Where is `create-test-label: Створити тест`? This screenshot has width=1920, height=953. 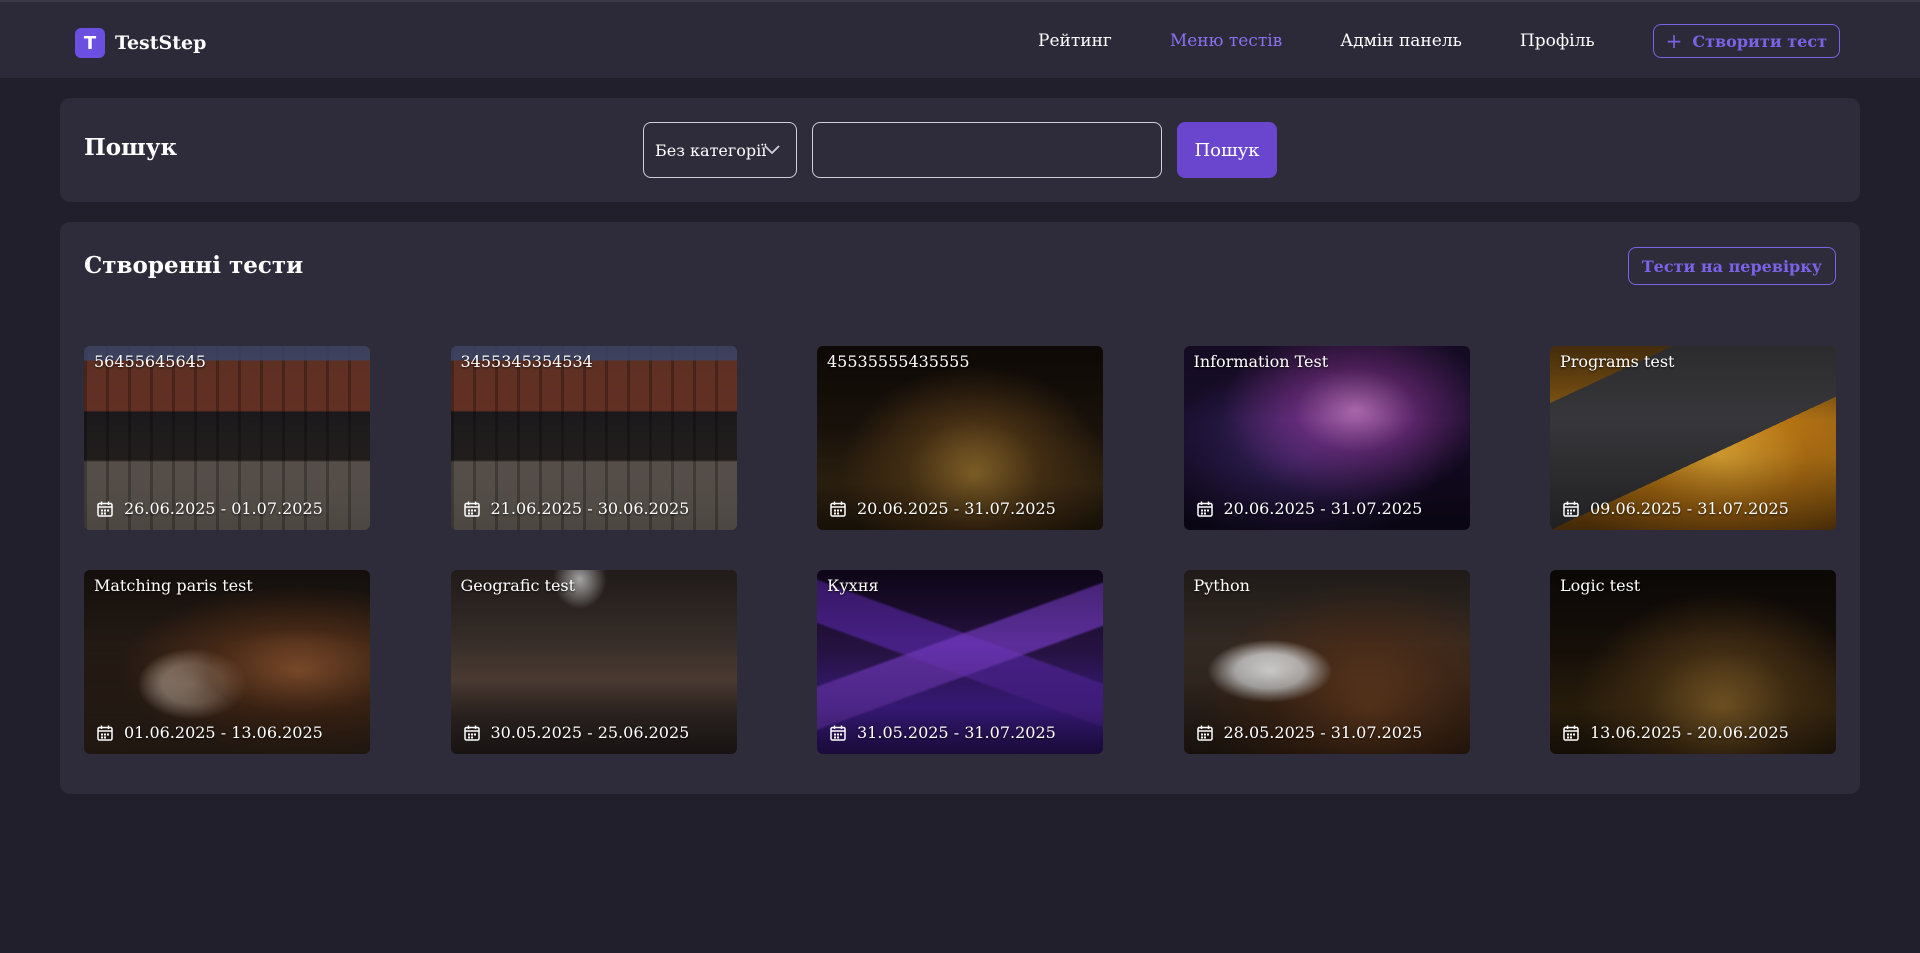 create-test-label: Створити тест is located at coordinates (1759, 41).